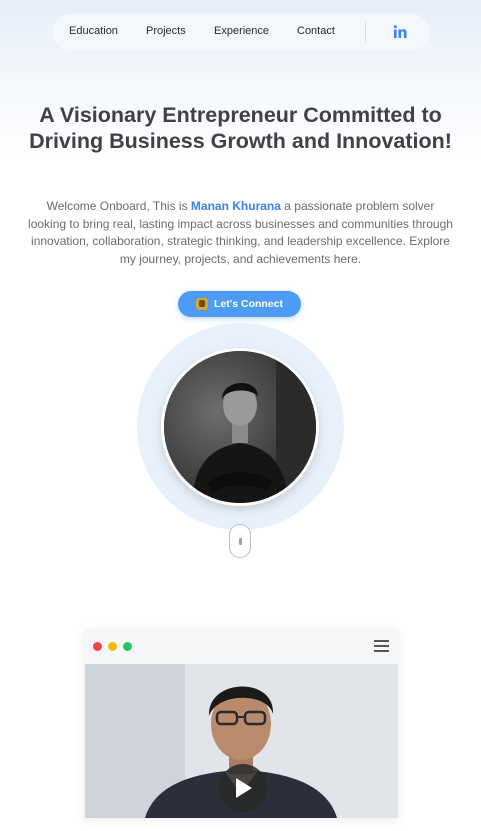 This screenshot has height=831, width=481. Describe the element at coordinates (118, 206) in the screenshot. I see `intro-text-start: Welcome Onboard, This is` at that location.